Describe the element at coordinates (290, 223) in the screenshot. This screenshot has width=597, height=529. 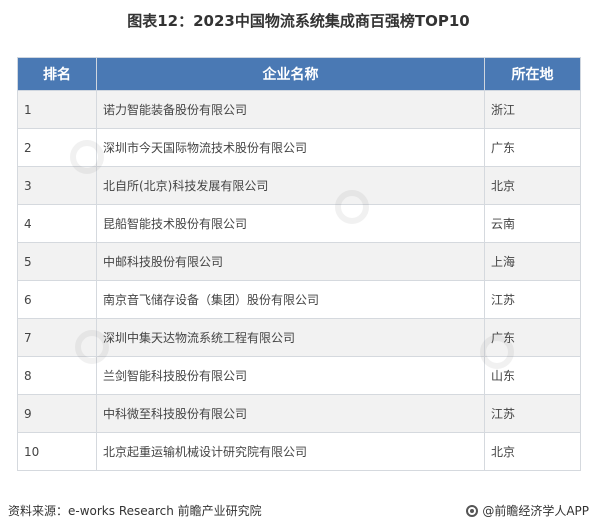
I see `company-name-cell: 昆船智能技术股份有限公司` at that location.